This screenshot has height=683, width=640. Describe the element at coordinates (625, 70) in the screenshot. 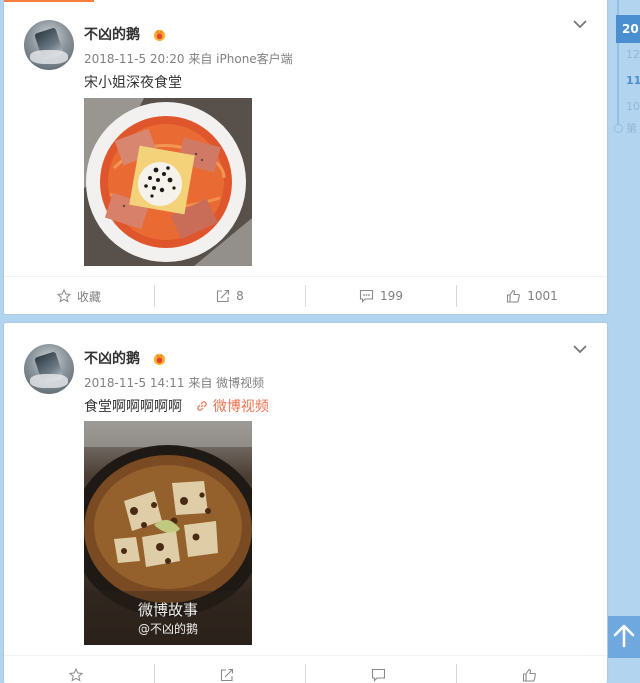

I see `year-timeline: 20 12 11 10 第` at that location.